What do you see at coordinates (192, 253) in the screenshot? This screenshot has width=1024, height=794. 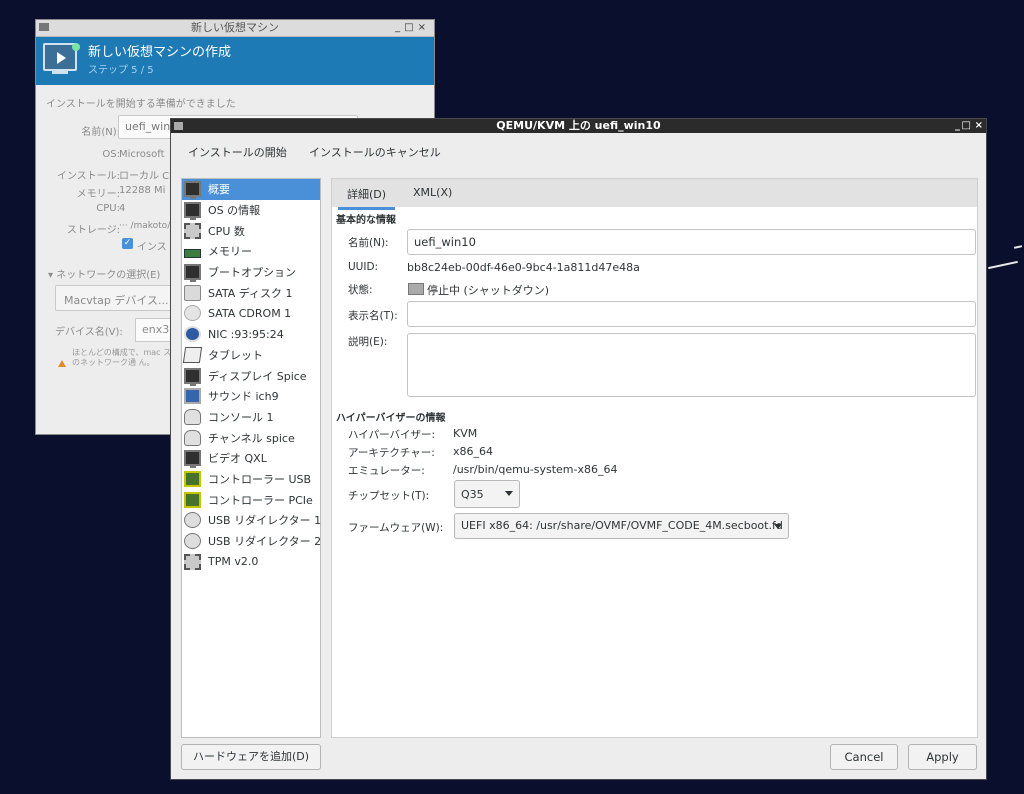 I see `ram-icon` at bounding box center [192, 253].